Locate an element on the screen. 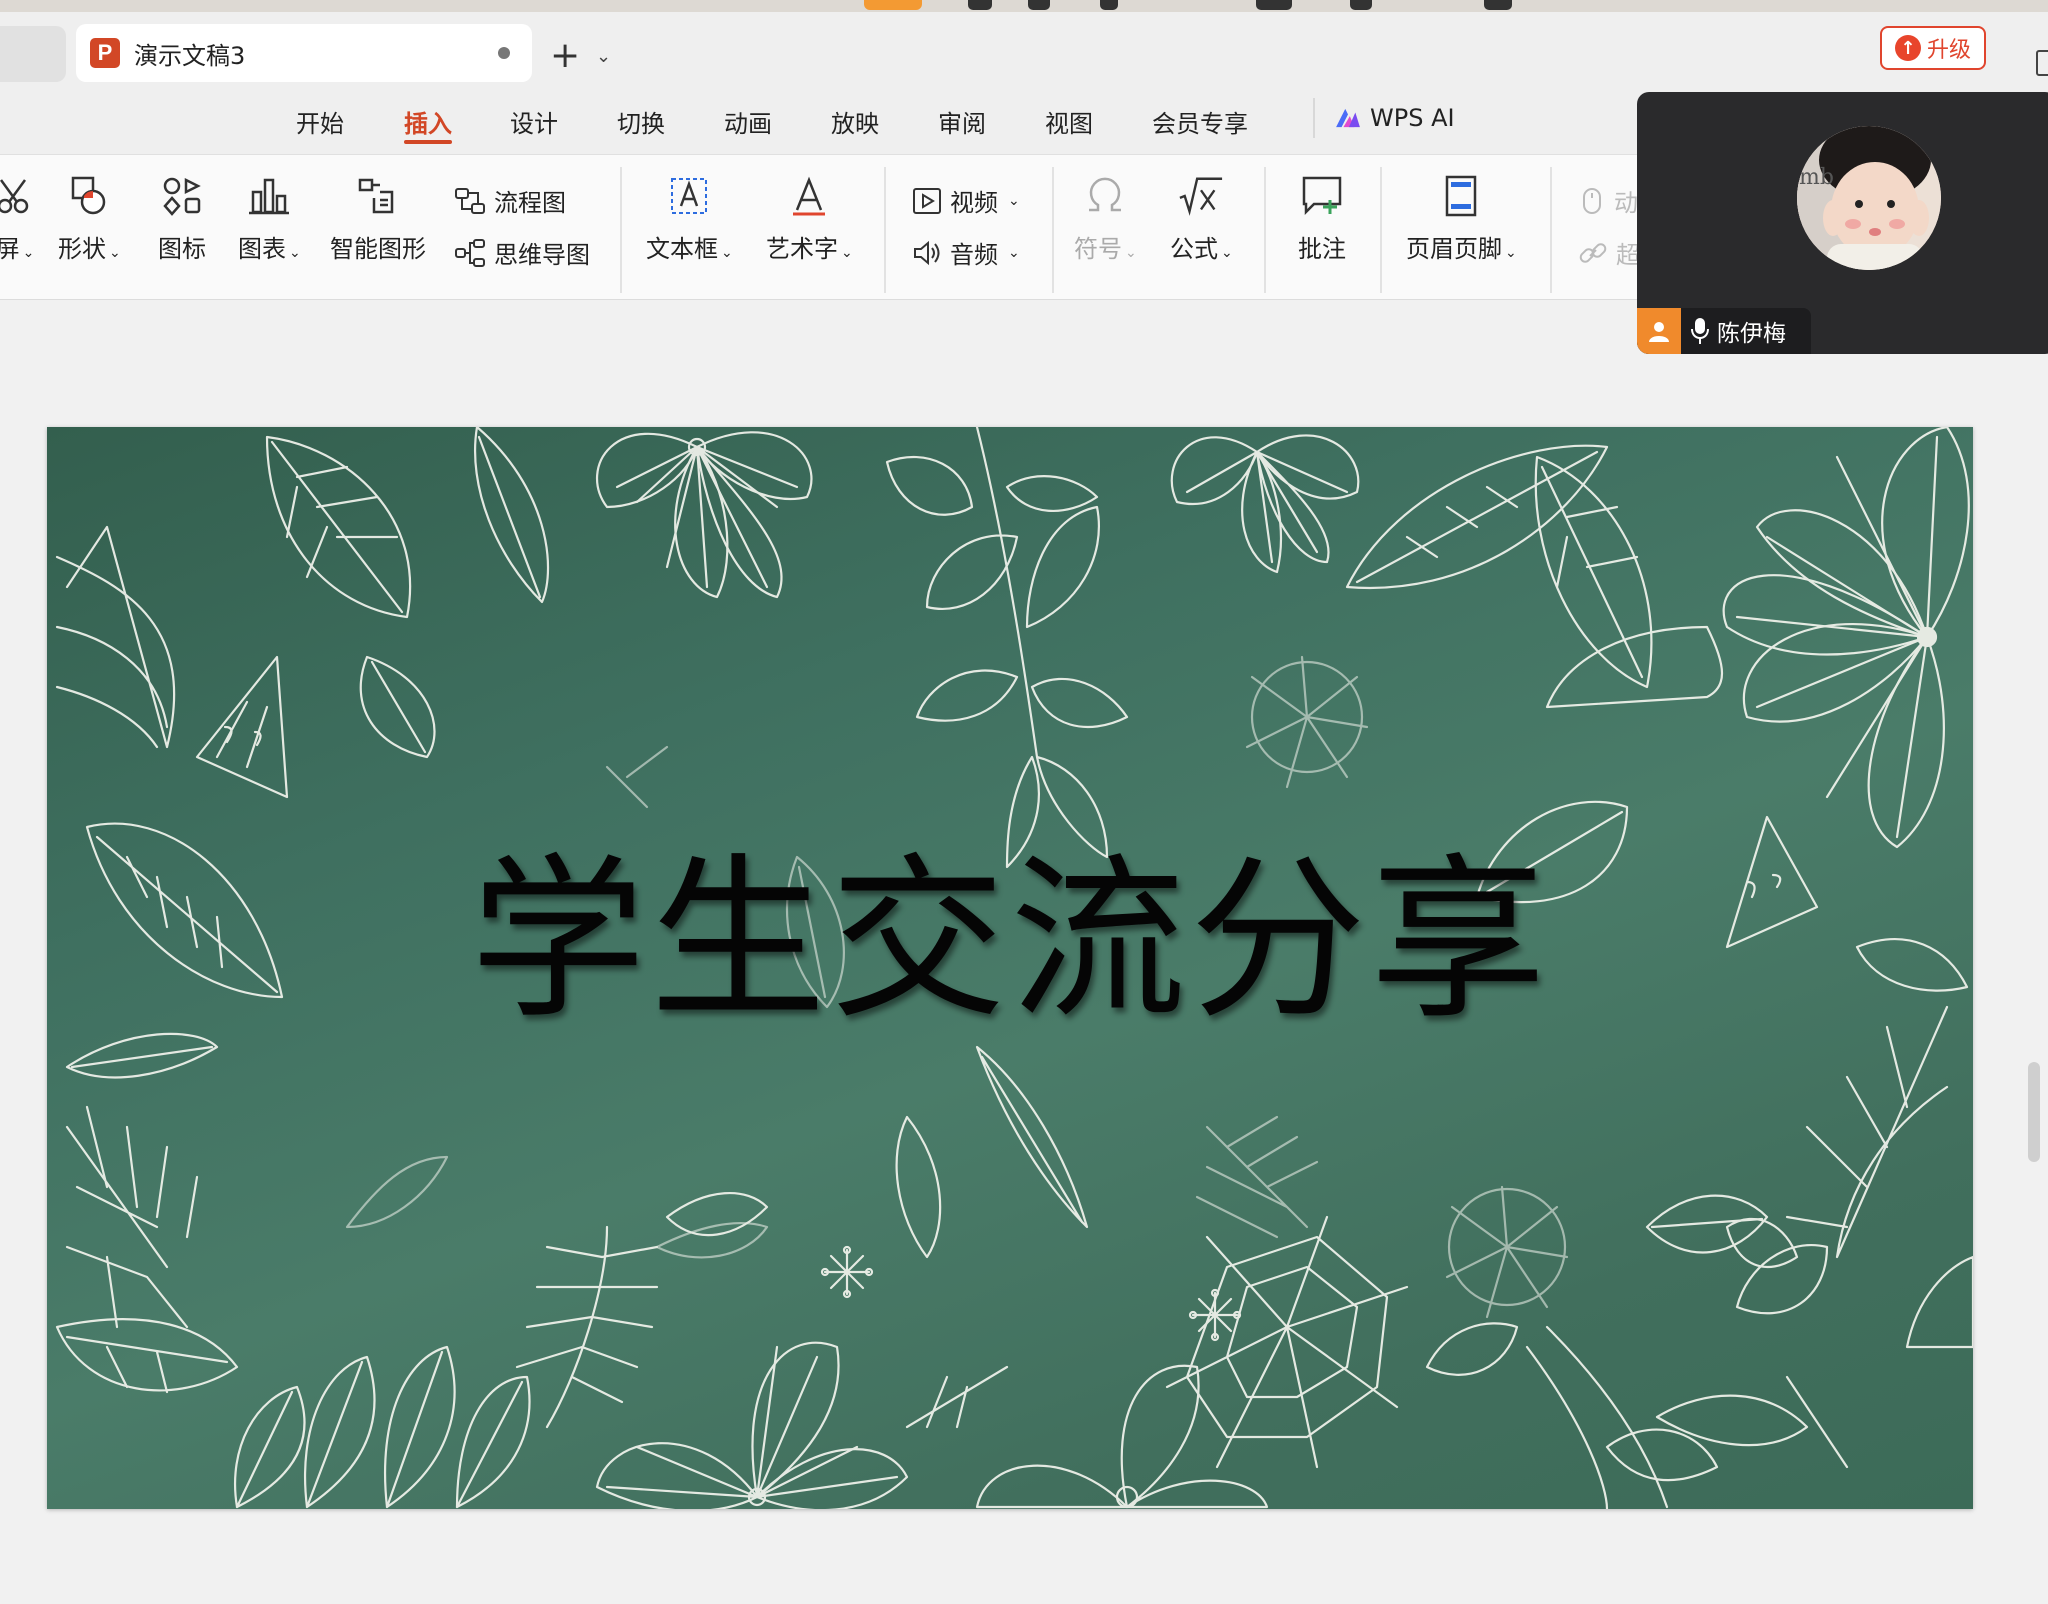 The width and height of the screenshot is (2048, 1604). previous-tab is located at coordinates (33, 54).